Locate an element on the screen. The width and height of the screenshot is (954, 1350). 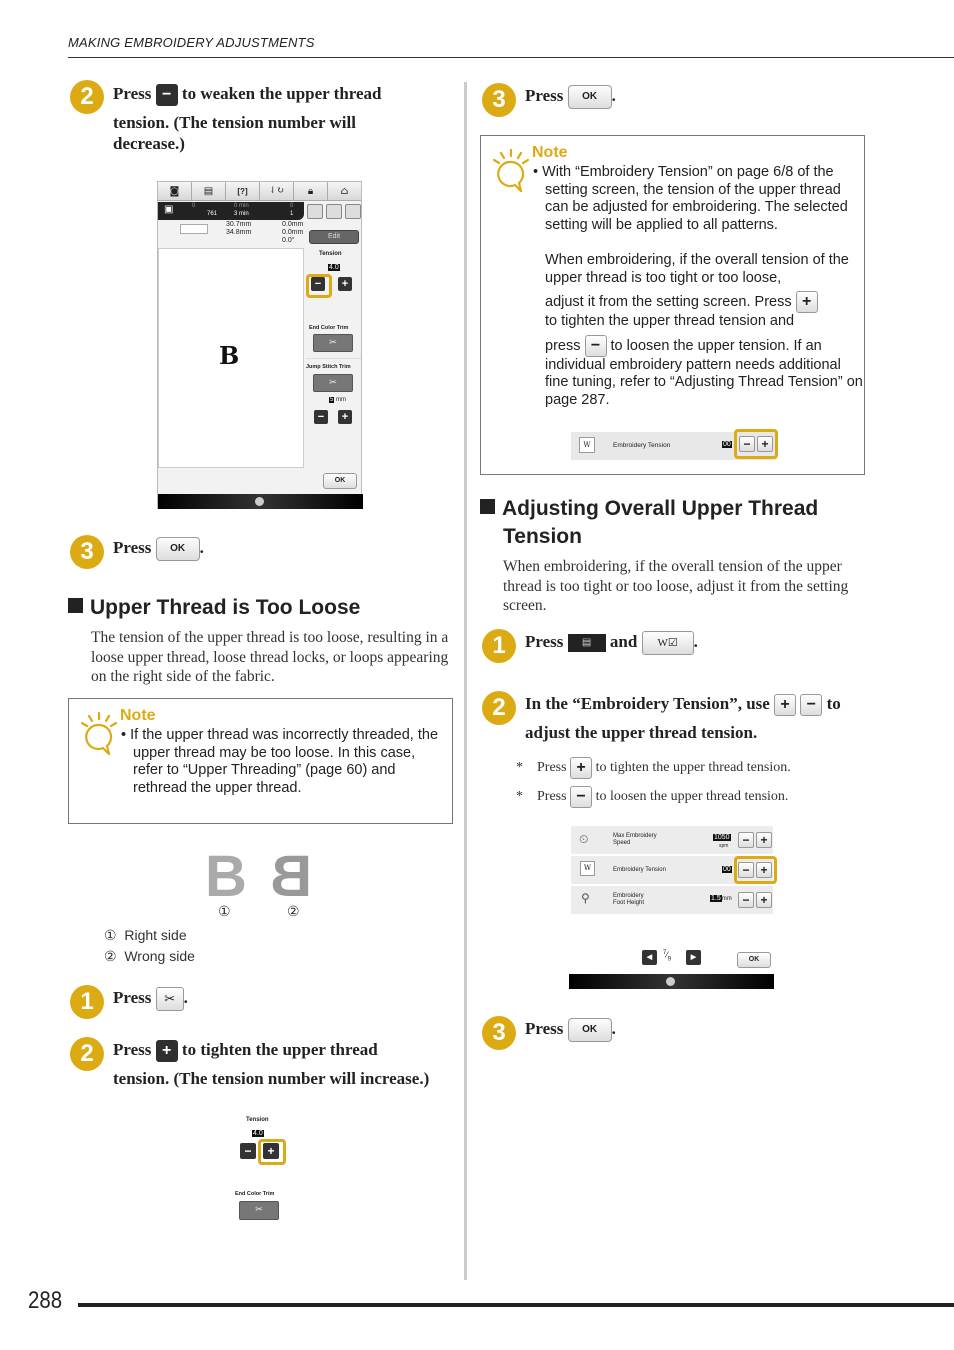
stitch-count-total: 761 is located at coordinates (212, 214).